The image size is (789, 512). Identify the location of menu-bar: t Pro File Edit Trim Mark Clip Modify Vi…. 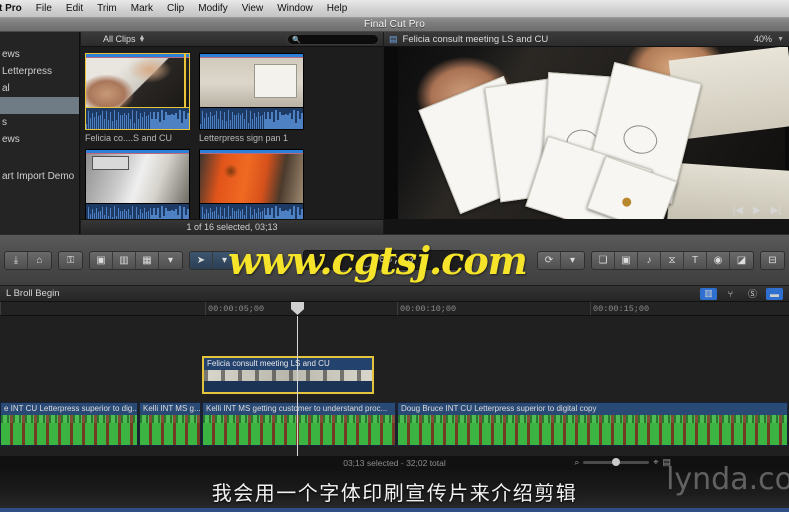
(394, 9).